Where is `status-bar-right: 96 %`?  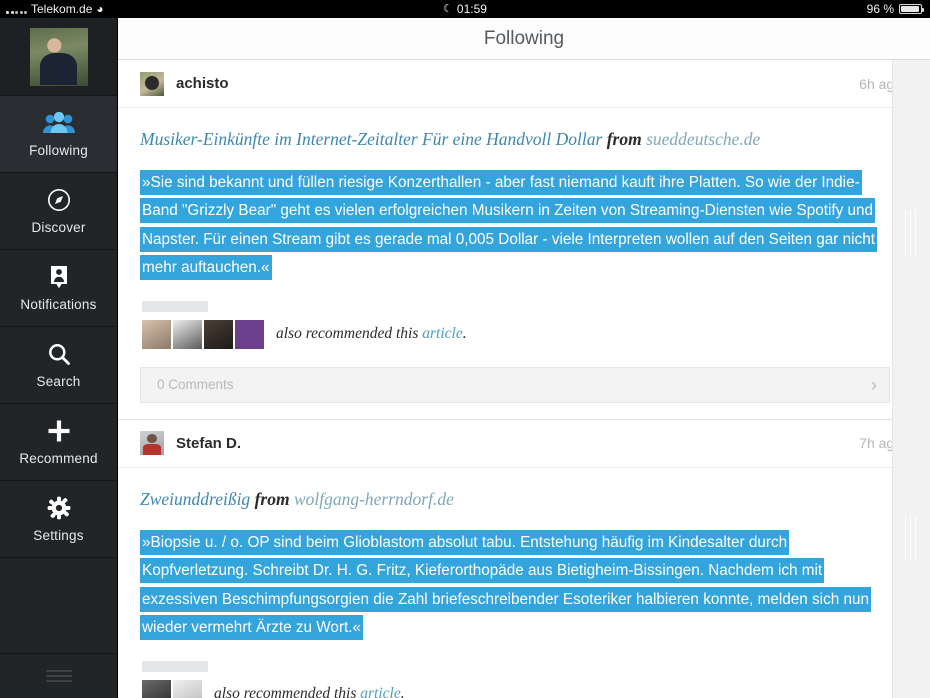 status-bar-right: 96 % is located at coordinates (895, 9).